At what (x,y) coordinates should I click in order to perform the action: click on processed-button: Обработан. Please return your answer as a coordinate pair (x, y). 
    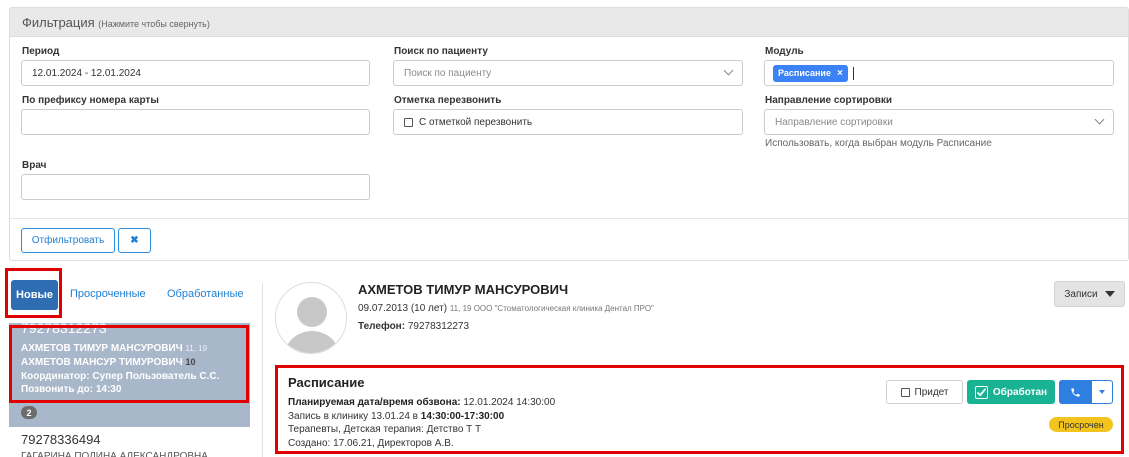
    Looking at the image, I should click on (1011, 392).